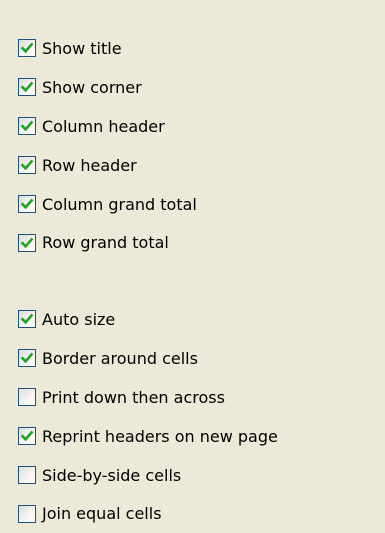 This screenshot has height=533, width=385. Describe the element at coordinates (120, 358) in the screenshot. I see `checkbox-label: Border around cells` at that location.